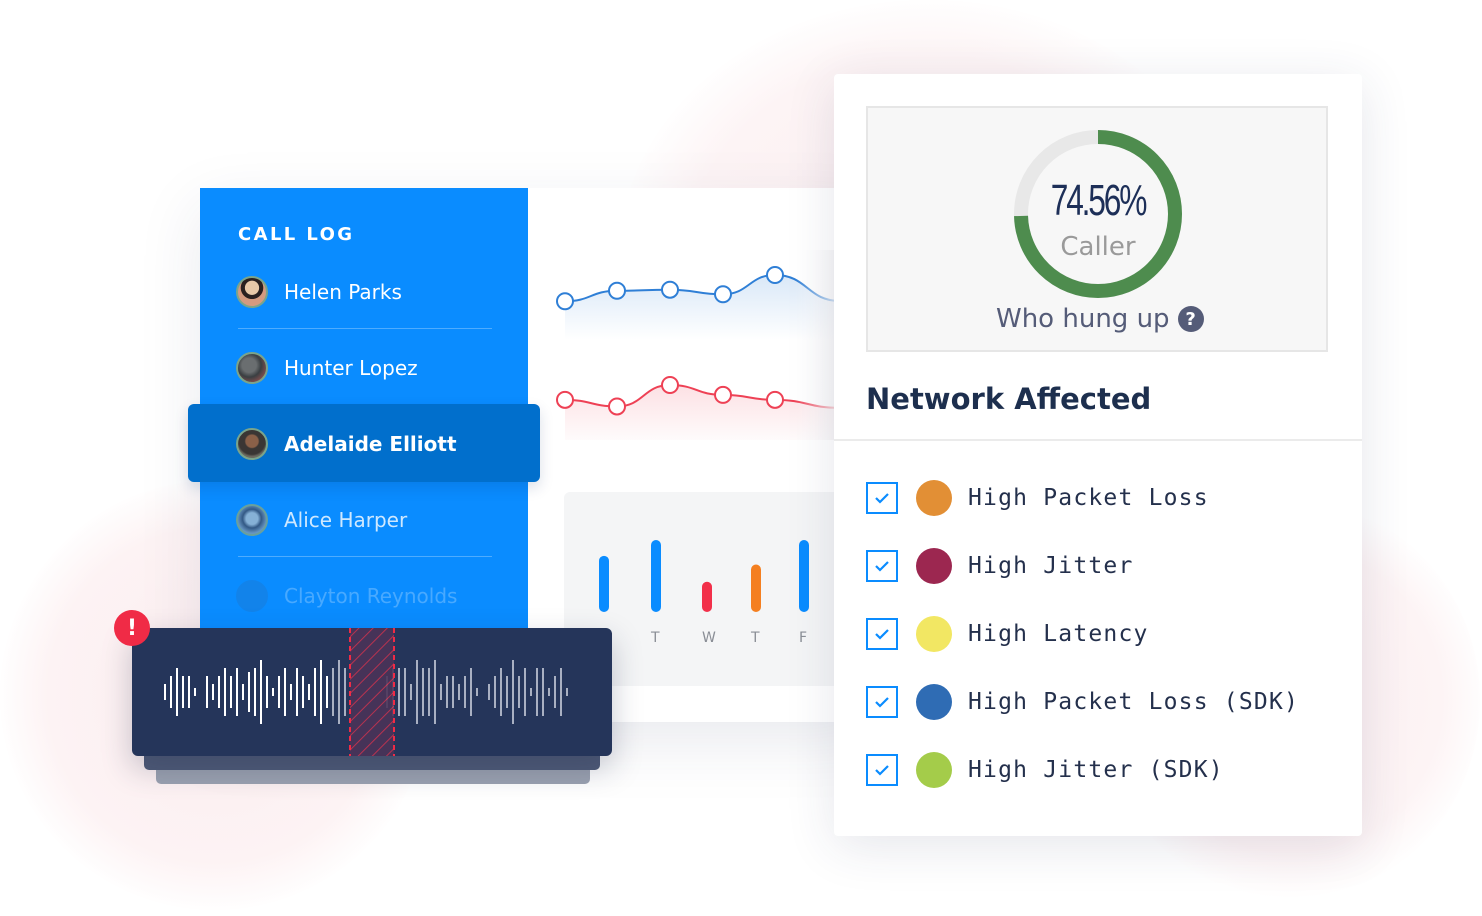 The width and height of the screenshot is (1482, 916). I want to click on network-item-label: High Latency, so click(1058, 634).